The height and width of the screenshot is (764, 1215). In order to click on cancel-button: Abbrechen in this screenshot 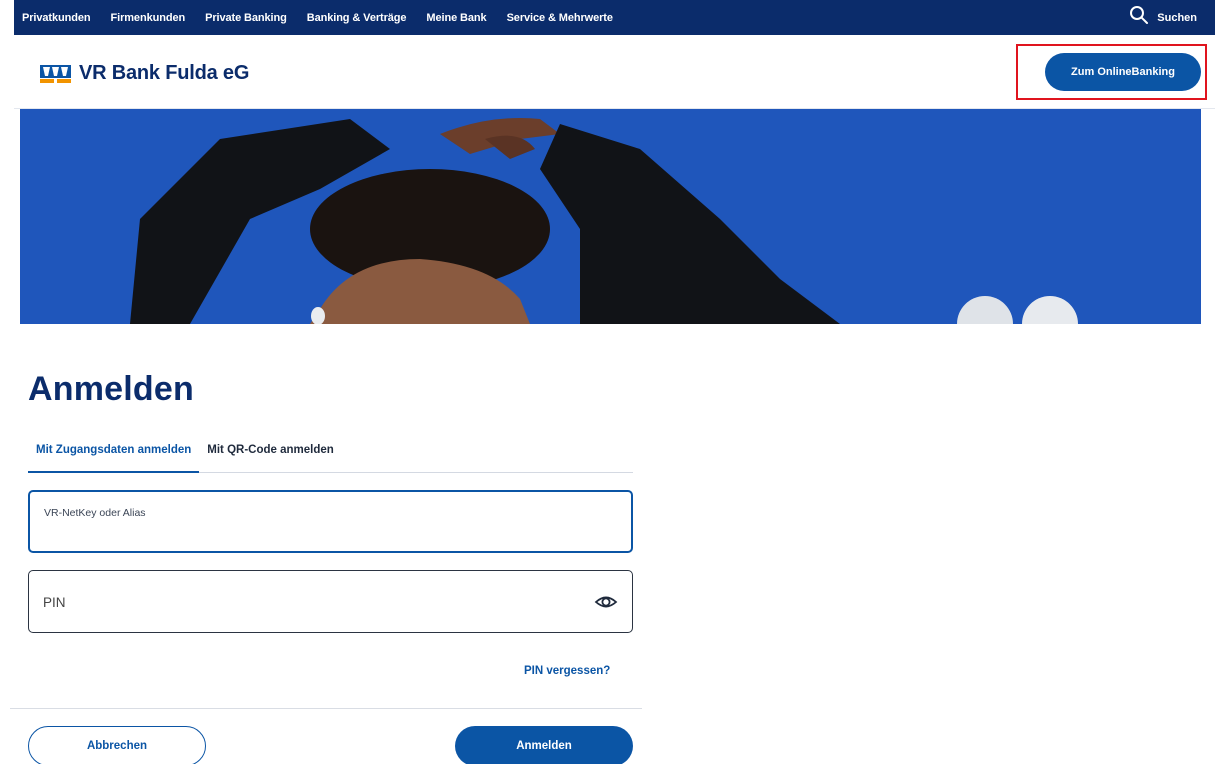, I will do `click(117, 745)`.